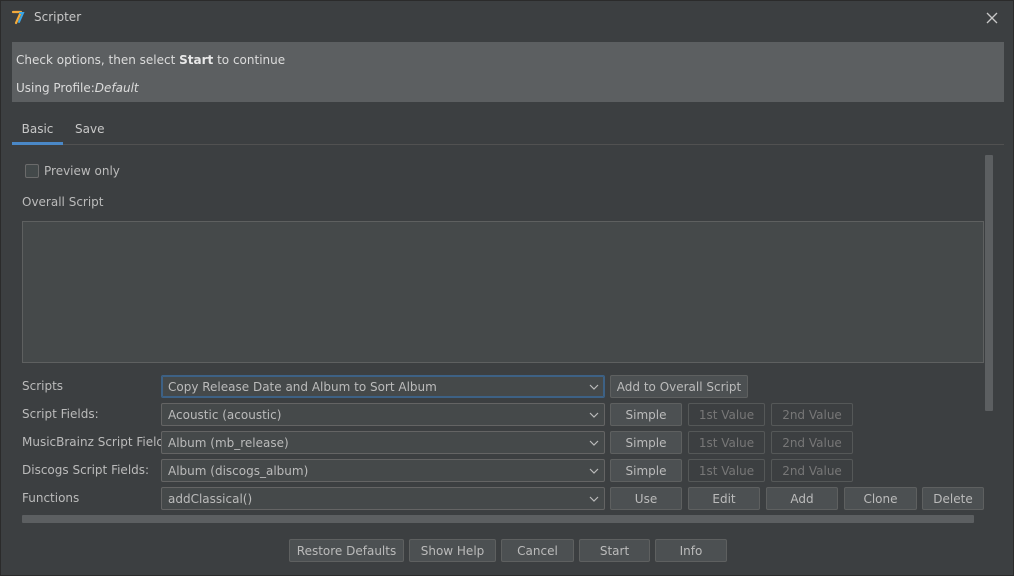  I want to click on horizontal-scrollbar-thumb, so click(498, 519).